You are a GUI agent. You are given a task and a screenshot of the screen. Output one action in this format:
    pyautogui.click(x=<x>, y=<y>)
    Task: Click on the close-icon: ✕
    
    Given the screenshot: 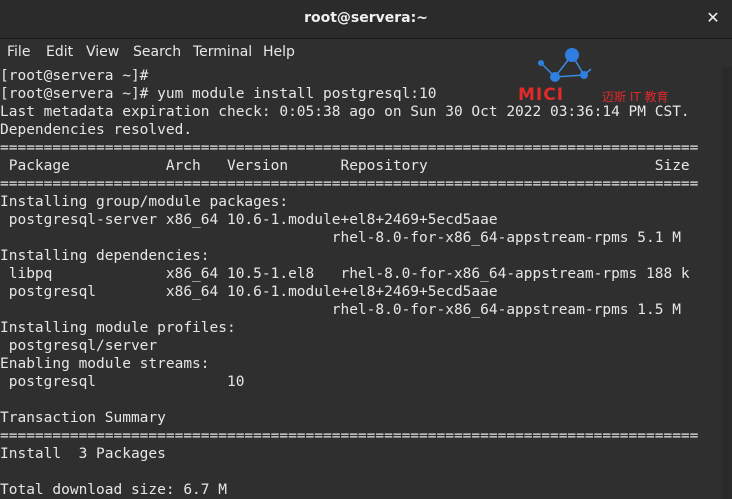 What is the action you would take?
    pyautogui.click(x=713, y=18)
    